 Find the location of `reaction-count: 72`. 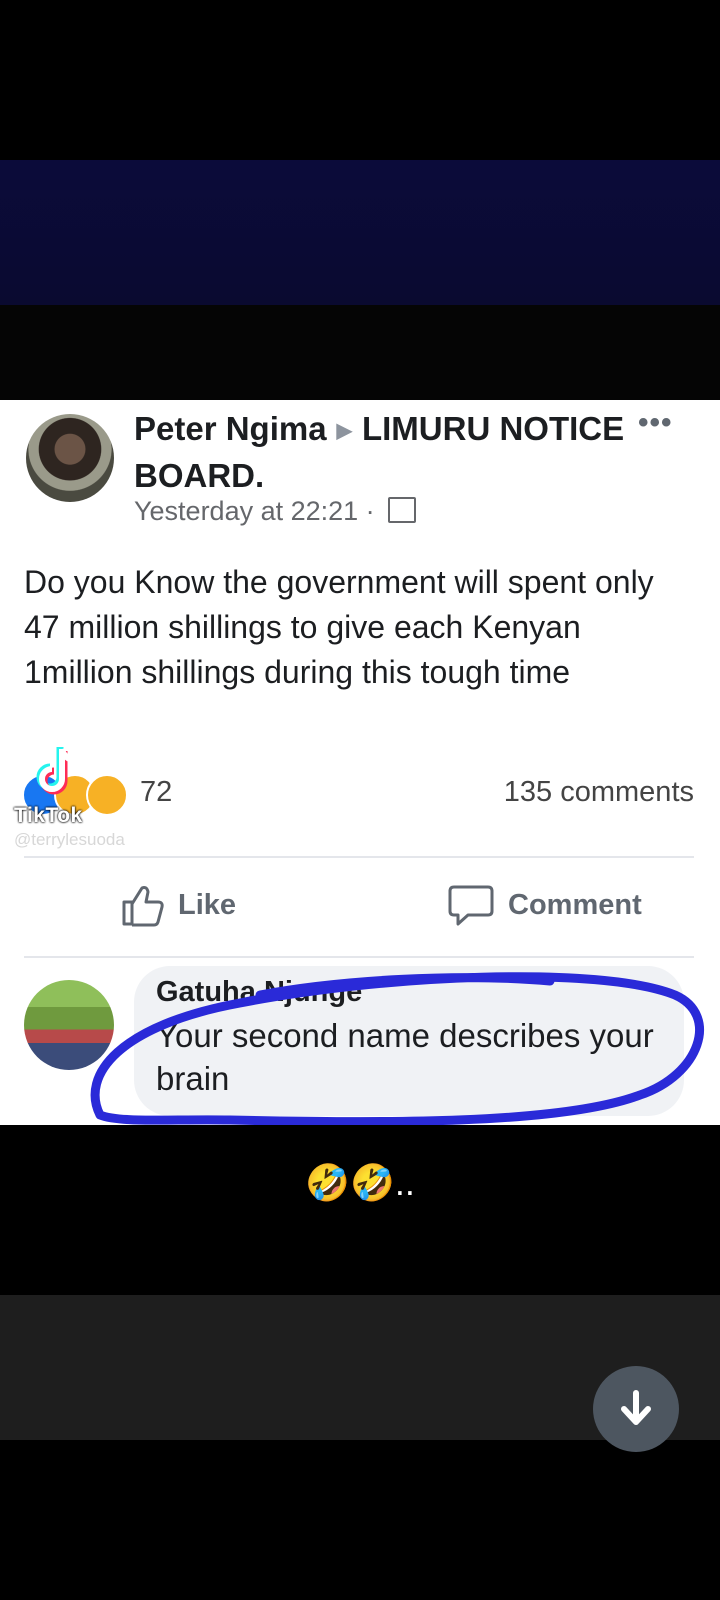

reaction-count: 72 is located at coordinates (156, 792).